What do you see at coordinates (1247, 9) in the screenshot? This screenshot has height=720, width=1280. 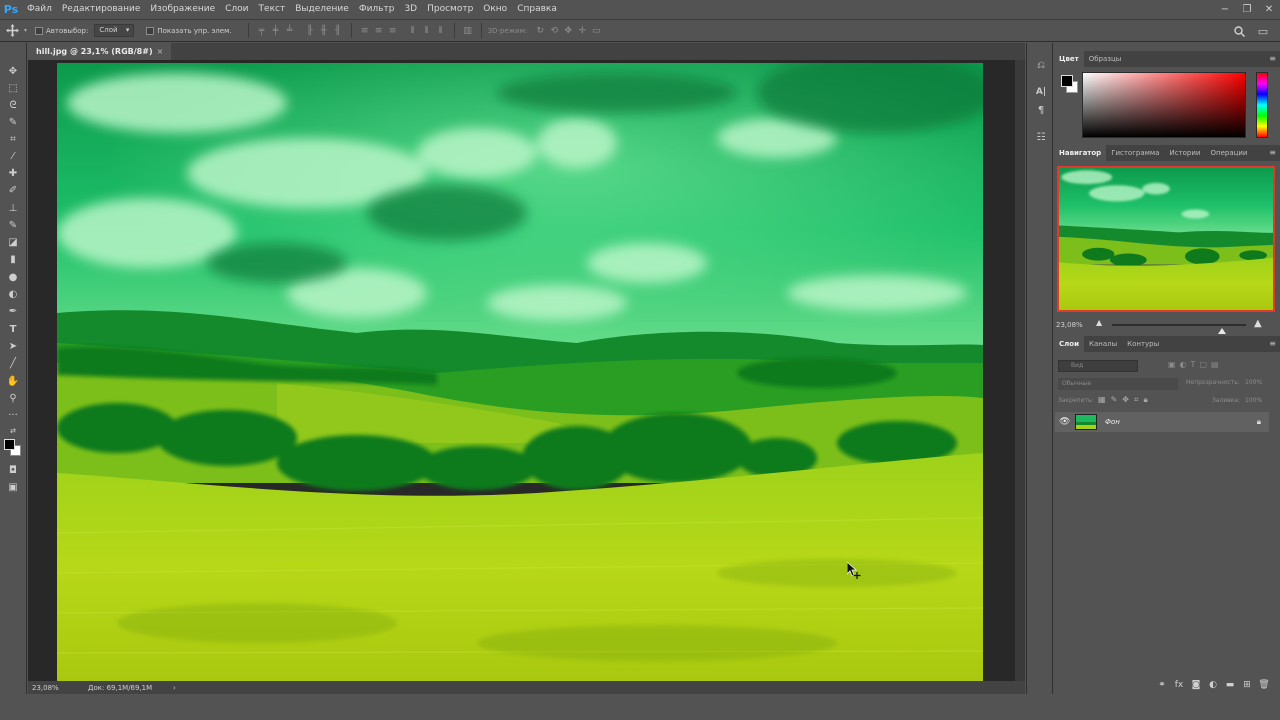 I see `restore-button: ❐` at bounding box center [1247, 9].